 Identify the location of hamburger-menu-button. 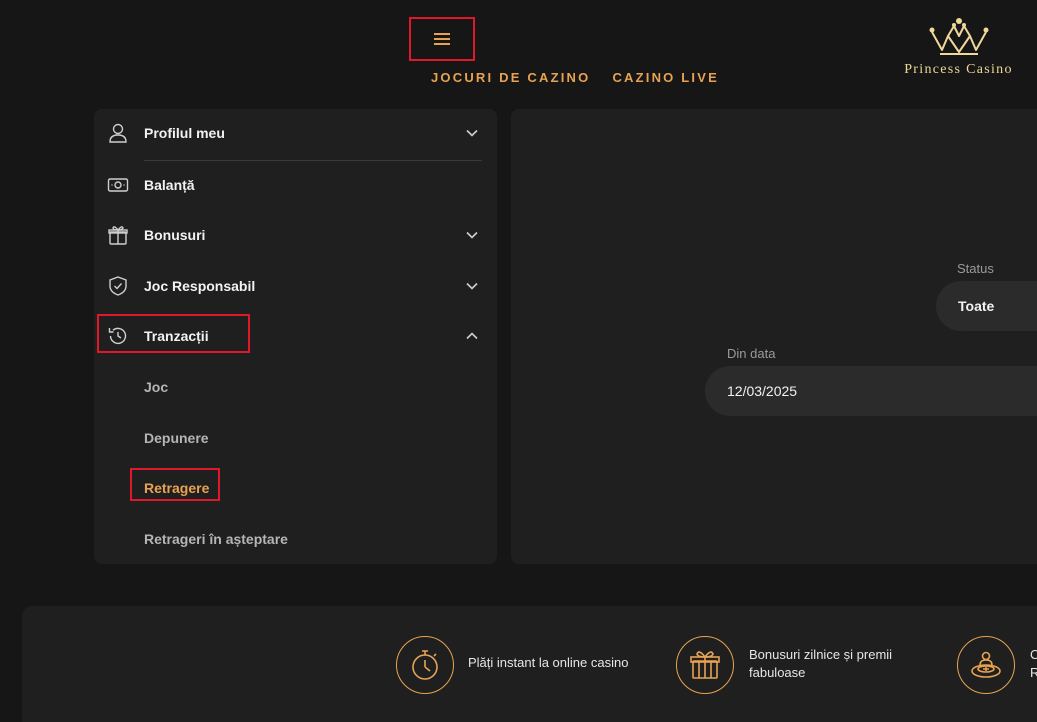
(442, 39).